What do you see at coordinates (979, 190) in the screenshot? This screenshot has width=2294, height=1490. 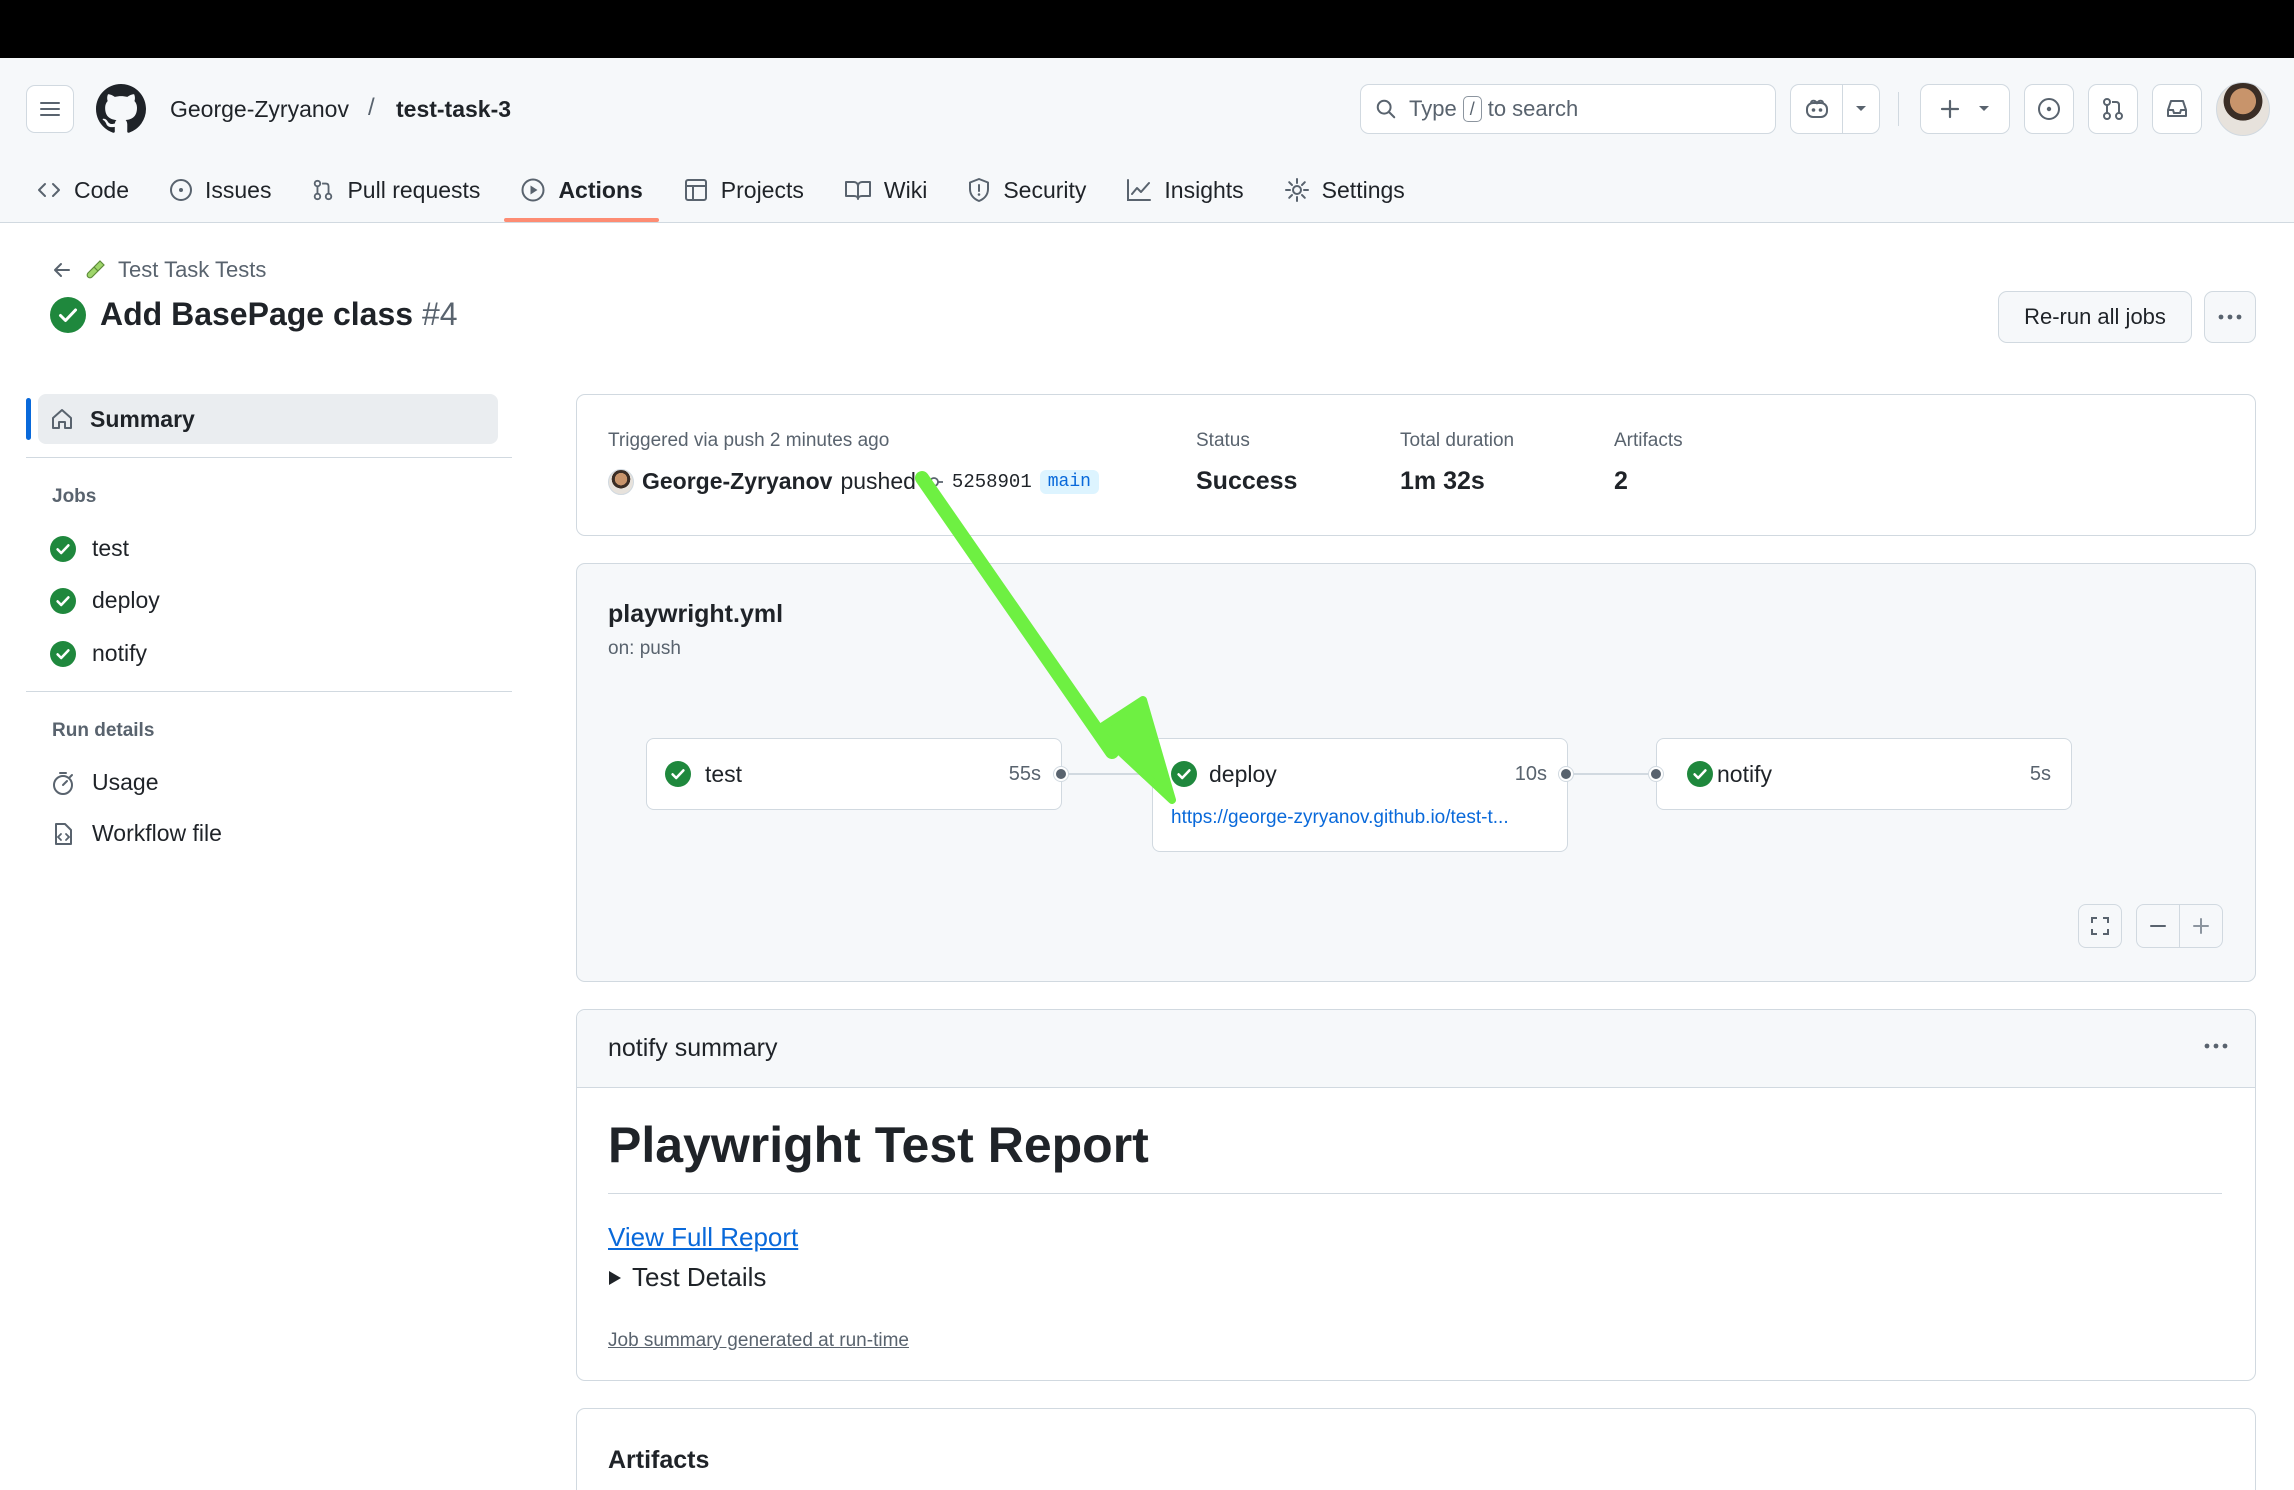 I see `shield-icon` at bounding box center [979, 190].